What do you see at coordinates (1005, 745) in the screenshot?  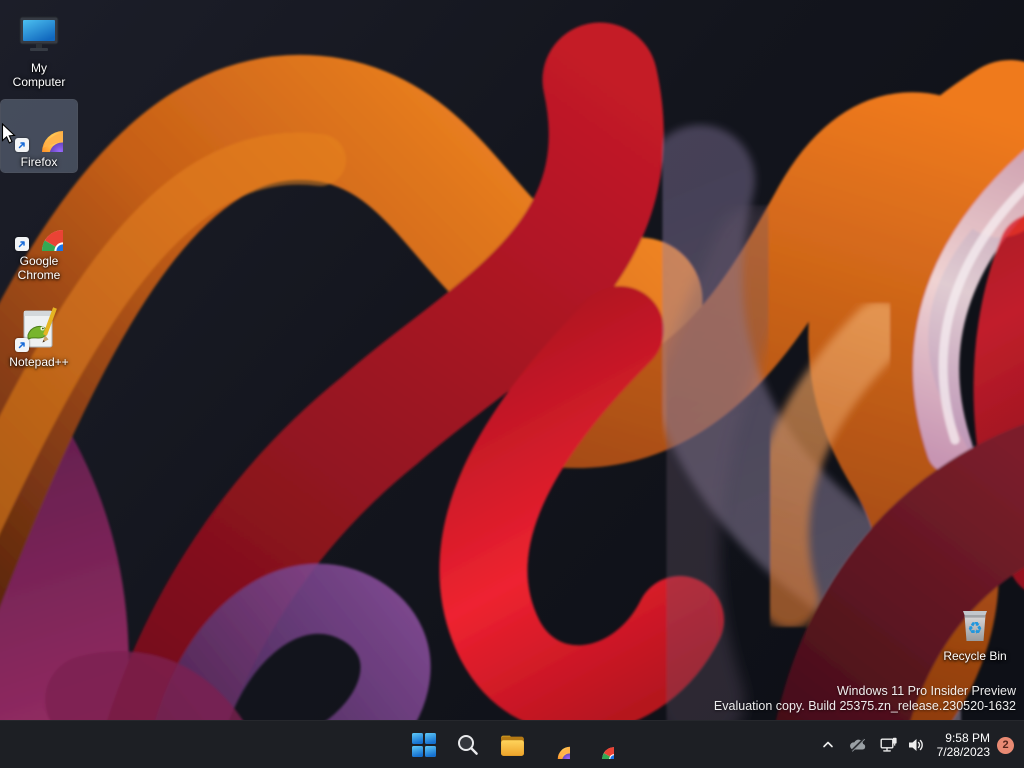 I see `notification-badge: 2` at bounding box center [1005, 745].